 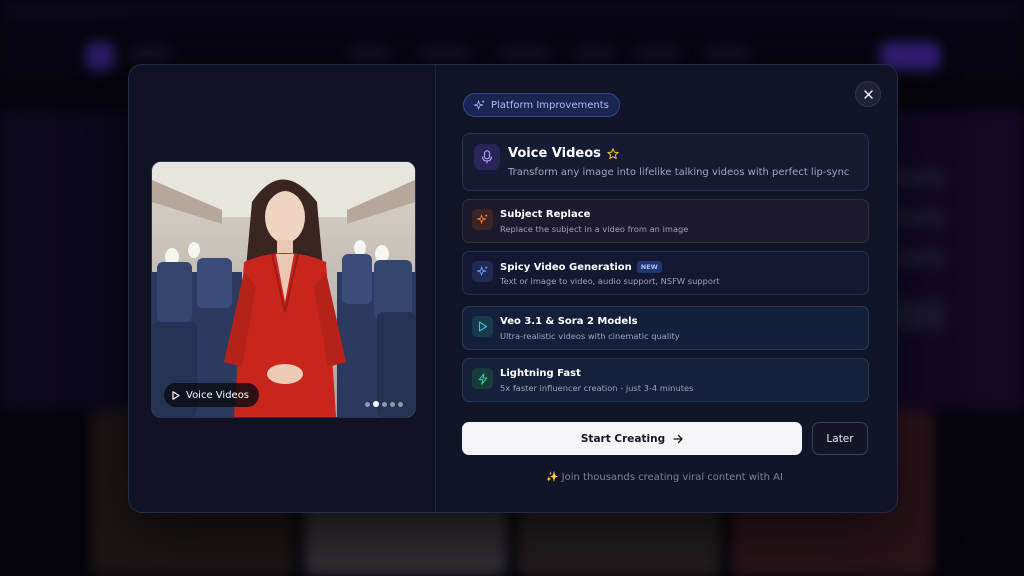 I want to click on later-button: Later, so click(x=840, y=438).